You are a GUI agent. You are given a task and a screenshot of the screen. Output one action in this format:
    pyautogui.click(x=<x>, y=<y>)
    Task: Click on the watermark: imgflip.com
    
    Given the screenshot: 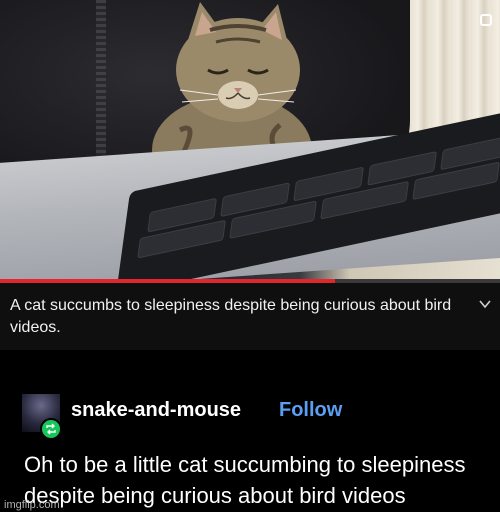 What is the action you would take?
    pyautogui.click(x=32, y=505)
    